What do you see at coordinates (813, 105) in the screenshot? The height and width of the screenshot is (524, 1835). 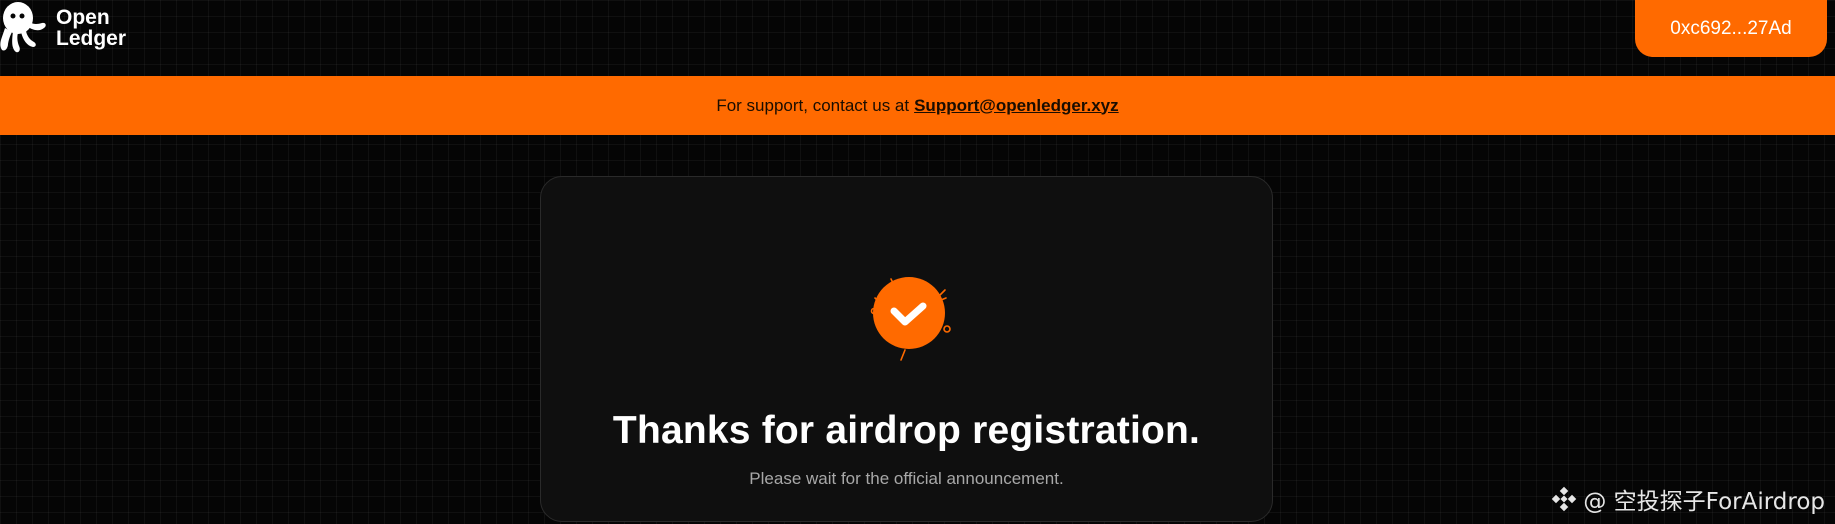 I see `support-text: For support, contact us at` at bounding box center [813, 105].